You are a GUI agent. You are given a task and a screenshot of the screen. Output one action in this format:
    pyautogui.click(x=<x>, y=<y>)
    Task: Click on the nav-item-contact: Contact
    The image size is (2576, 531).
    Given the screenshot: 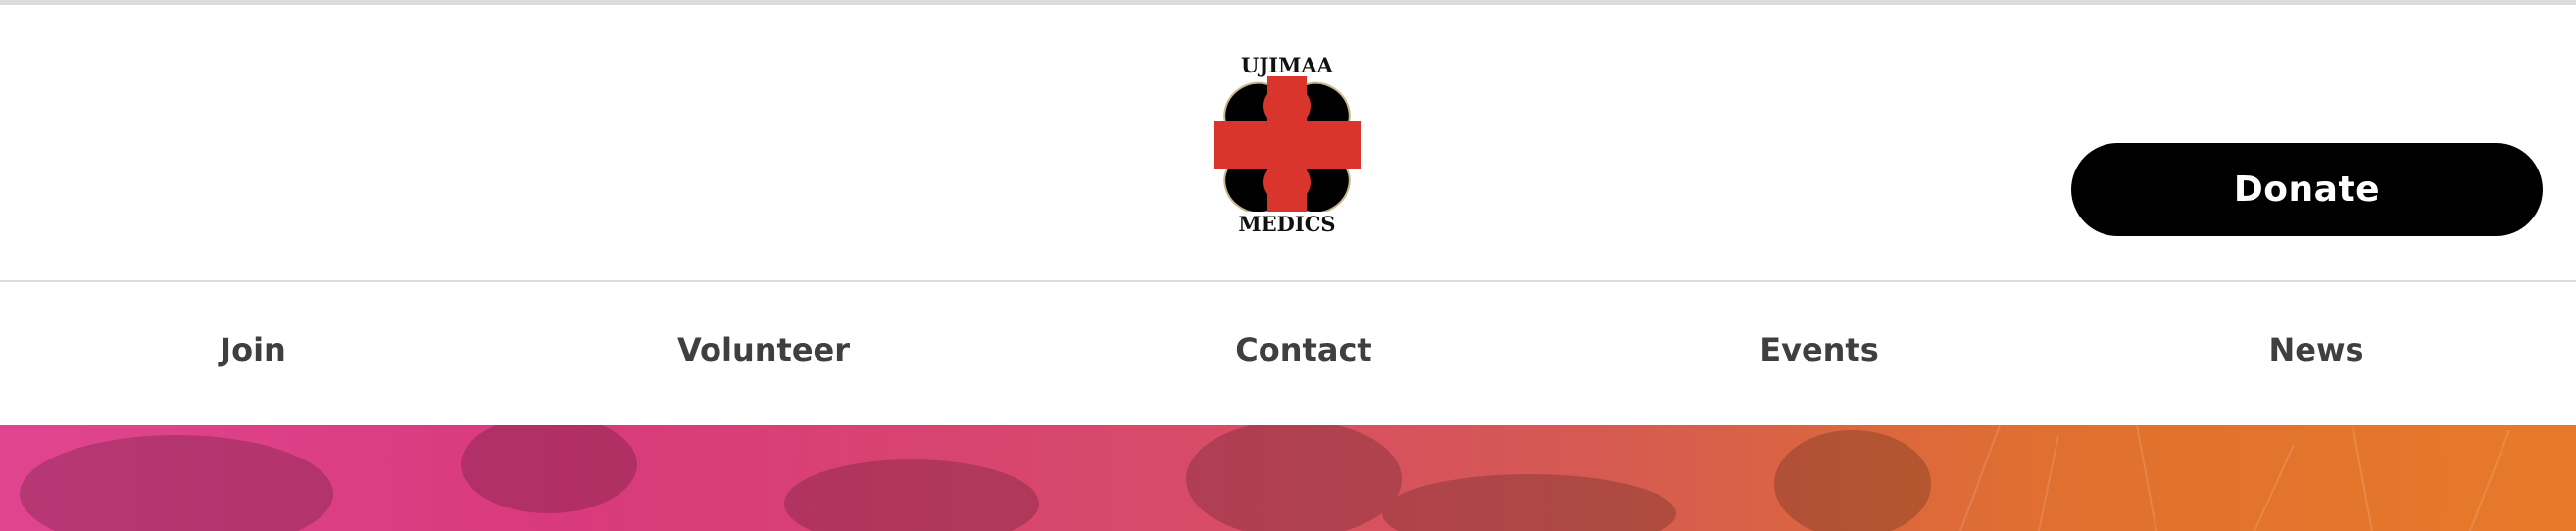 What is the action you would take?
    pyautogui.click(x=1303, y=349)
    